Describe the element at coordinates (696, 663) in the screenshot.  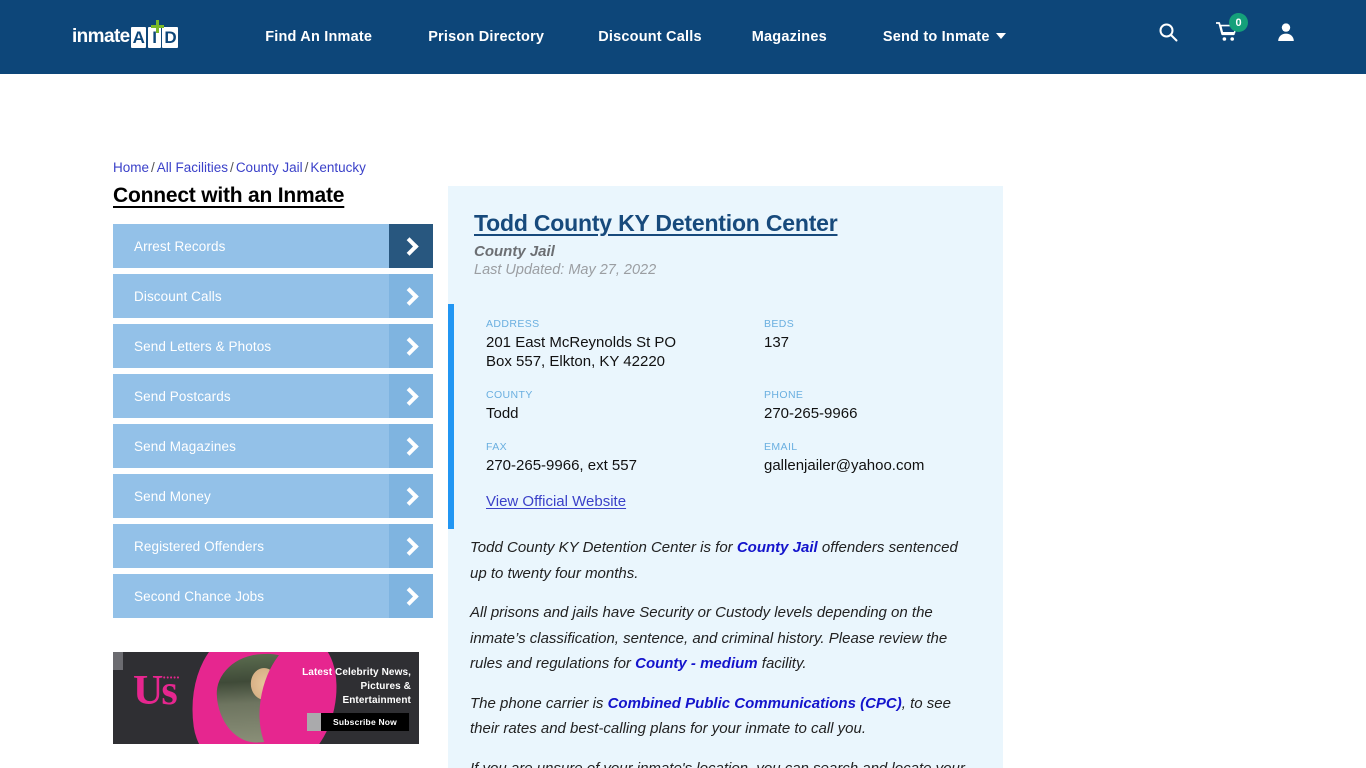
I see `desc-p2-link-county-medium: County - medium` at that location.